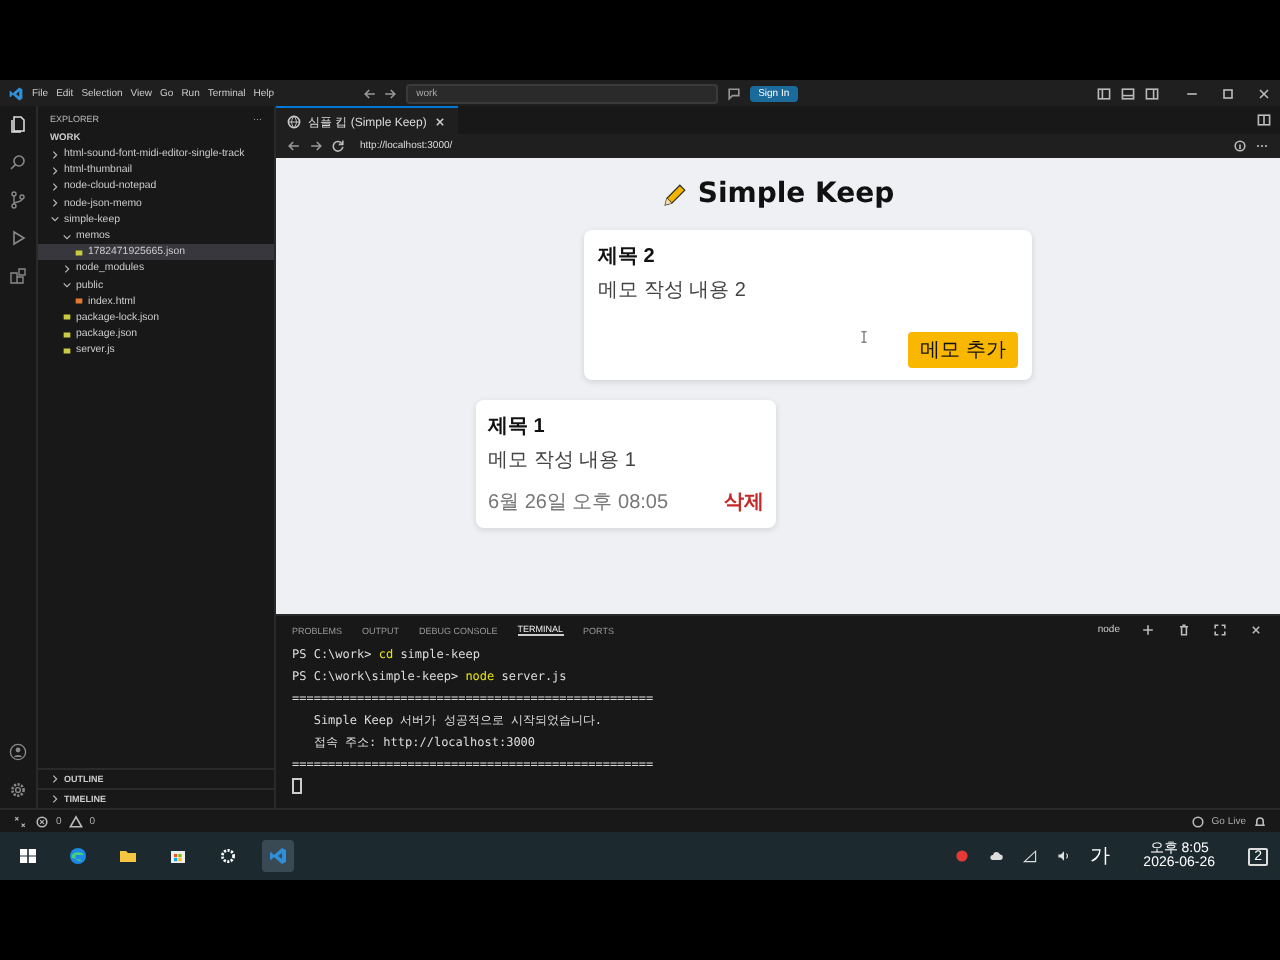  Describe the element at coordinates (20, 821) in the screenshot. I see `remote-icon` at that location.